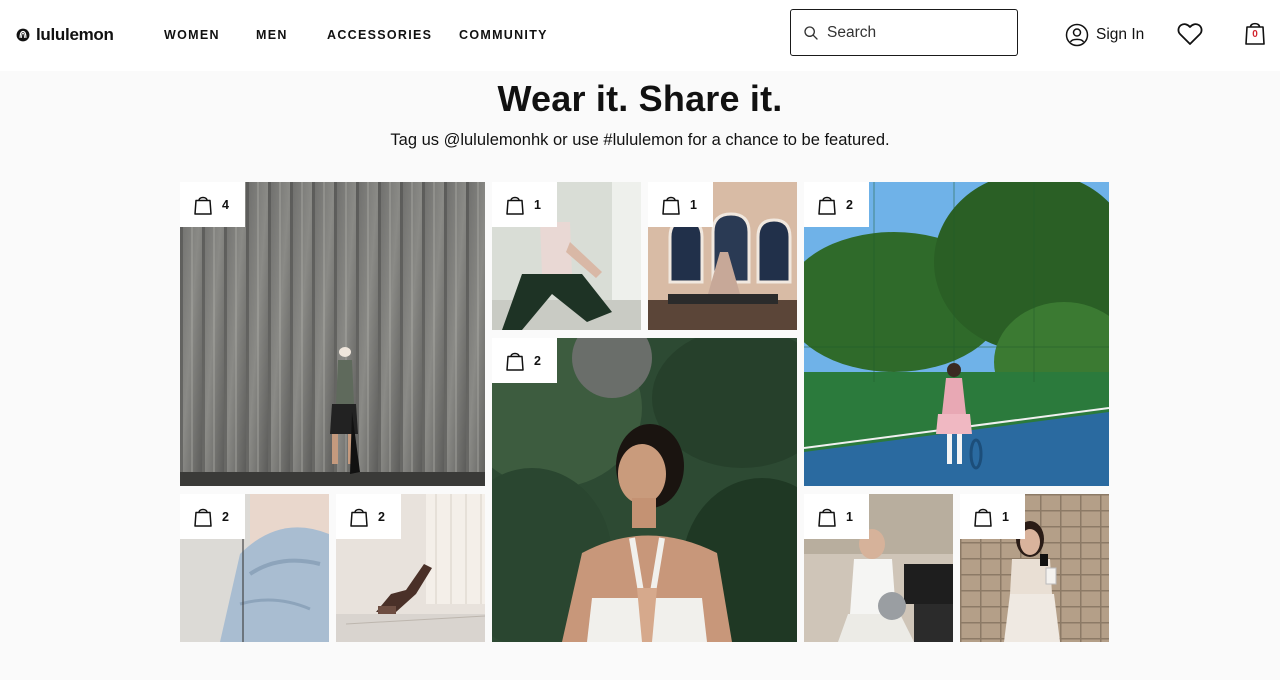 This screenshot has width=1280, height=680. I want to click on photo-meditation-forest, so click(644, 490).